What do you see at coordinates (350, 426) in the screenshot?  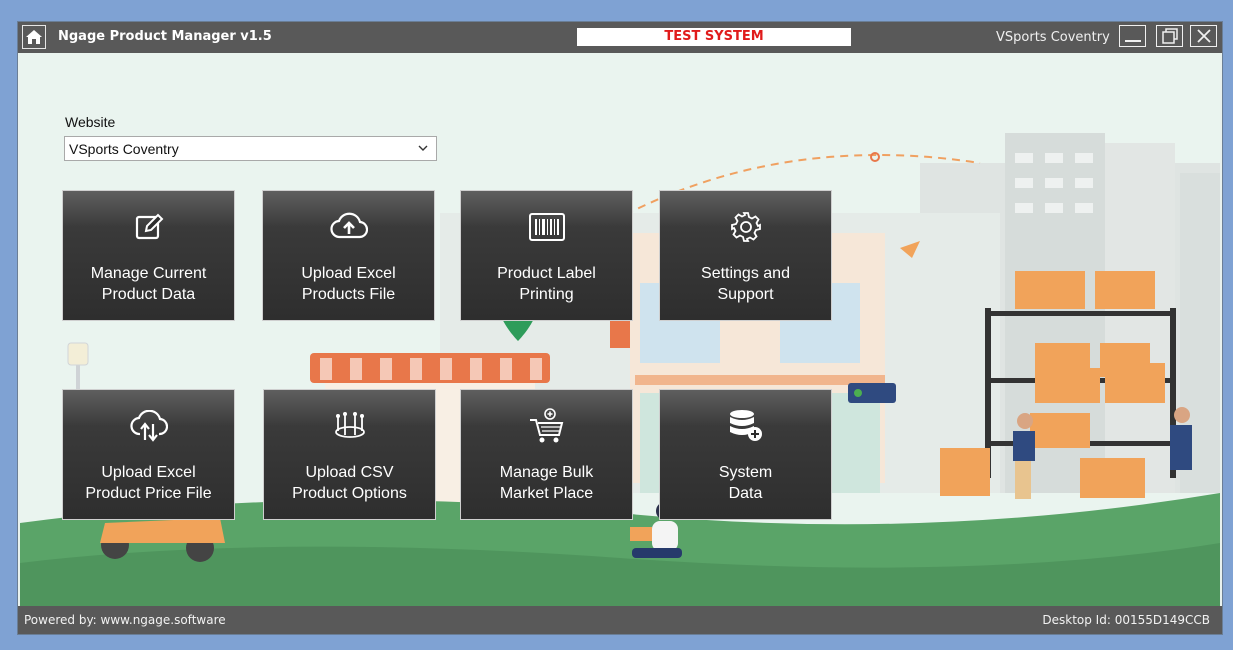 I see `options-icon` at bounding box center [350, 426].